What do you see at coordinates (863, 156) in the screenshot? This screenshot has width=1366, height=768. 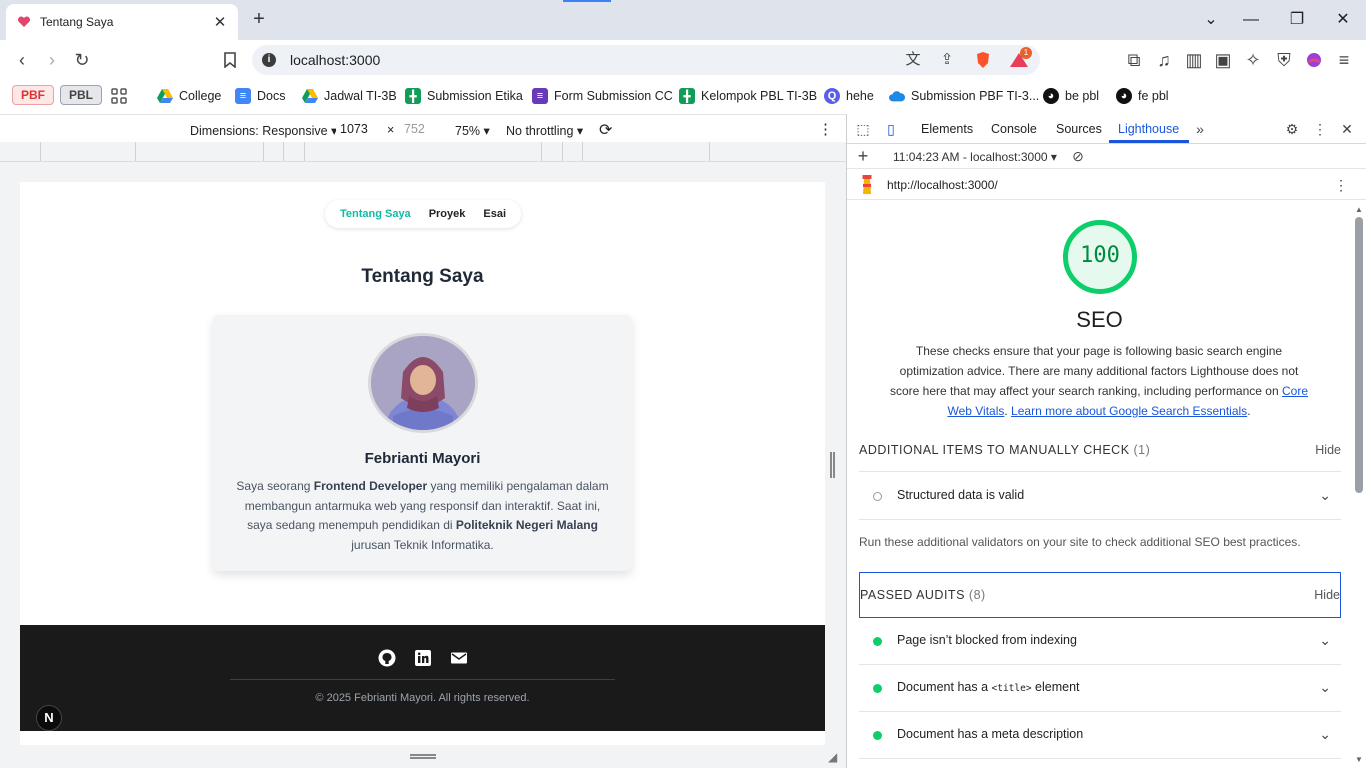 I see `new-report-icon: +` at bounding box center [863, 156].